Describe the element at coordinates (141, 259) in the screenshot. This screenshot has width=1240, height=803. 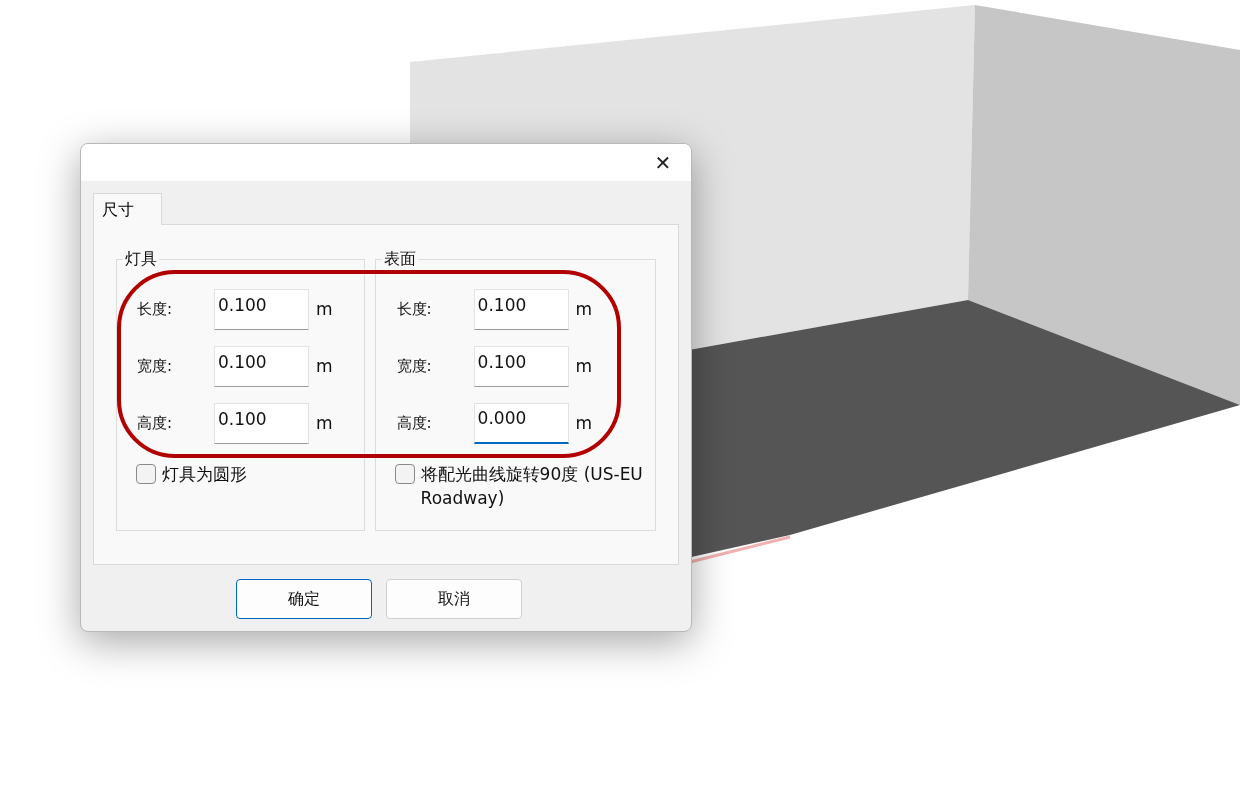
I see `group-title: 灯具` at that location.